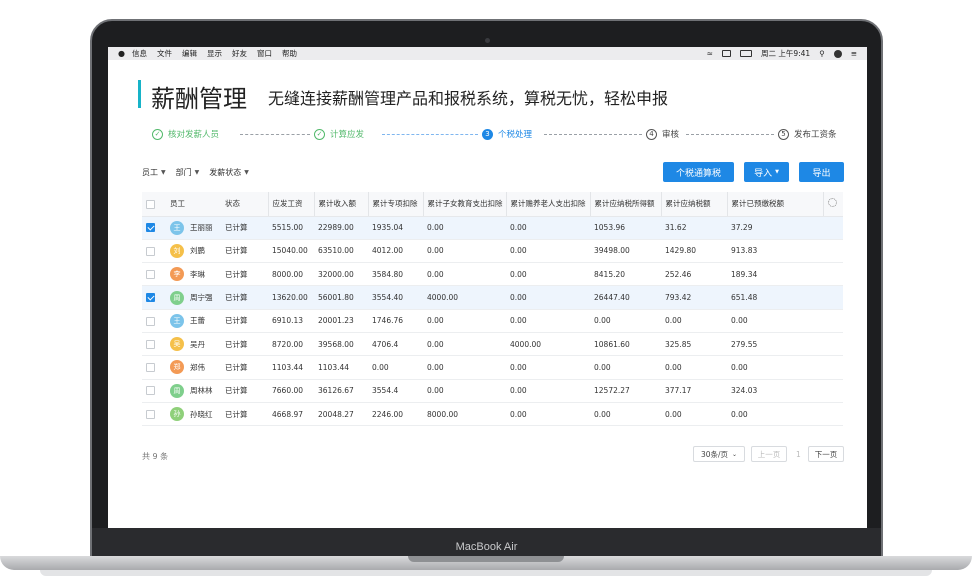  What do you see at coordinates (177, 250) in the screenshot?
I see `avatar: 刘` at bounding box center [177, 250].